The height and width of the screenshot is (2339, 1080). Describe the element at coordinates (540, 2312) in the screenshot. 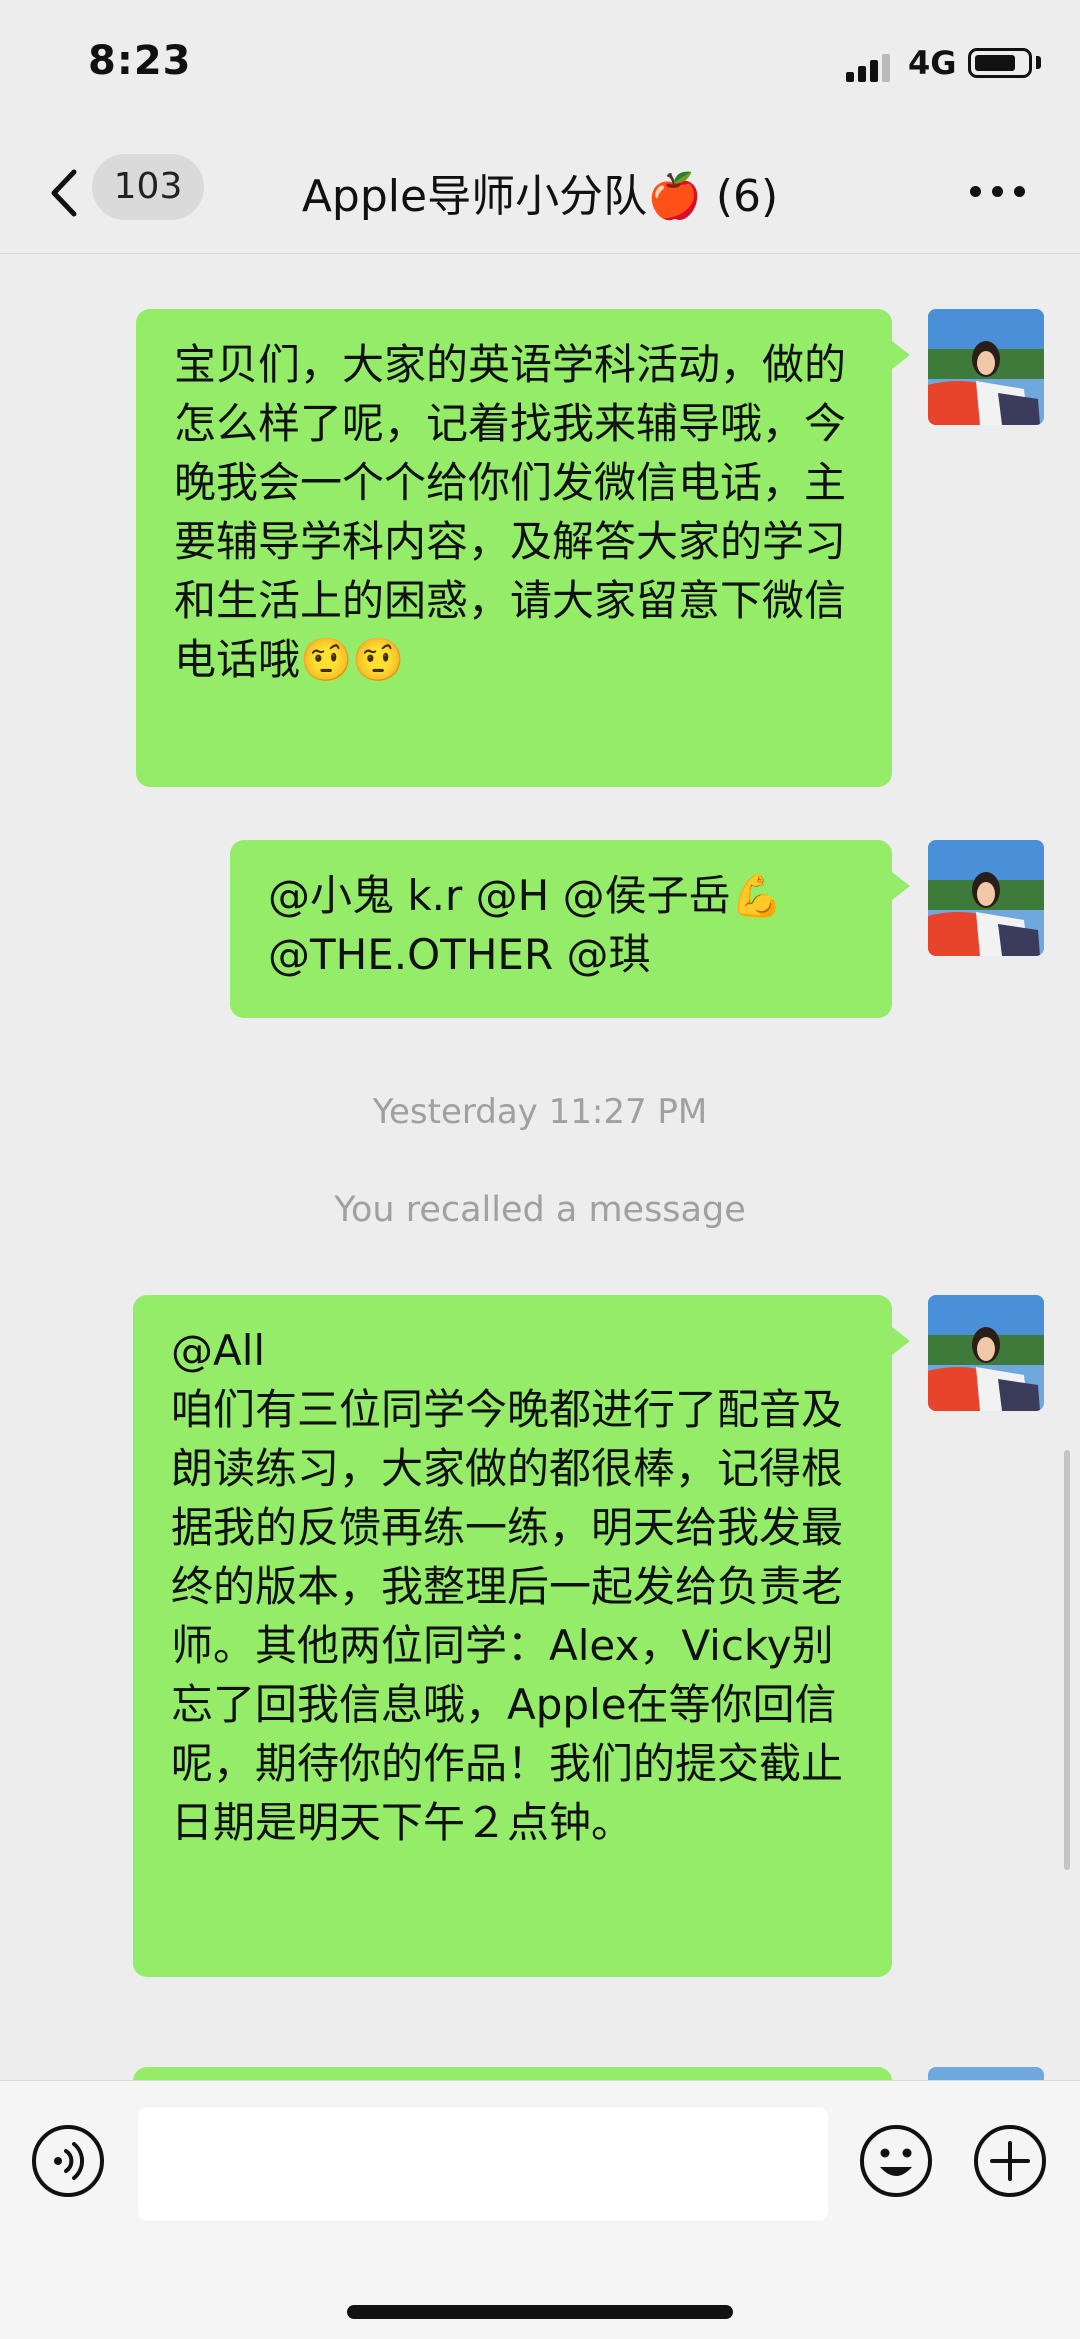

I see `home-indicator` at that location.